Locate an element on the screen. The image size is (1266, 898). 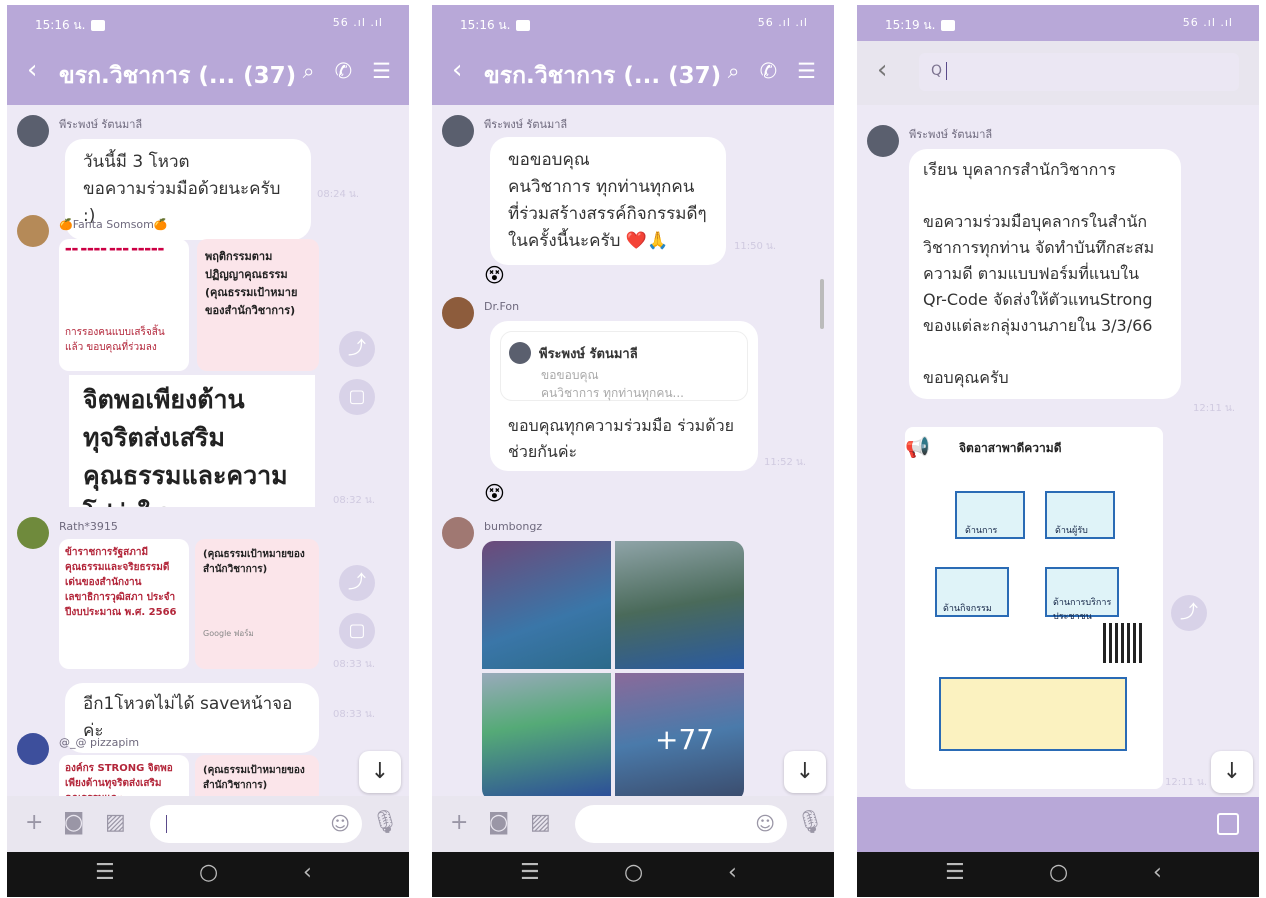
photo-grid: +77 is located at coordinates (613, 668).